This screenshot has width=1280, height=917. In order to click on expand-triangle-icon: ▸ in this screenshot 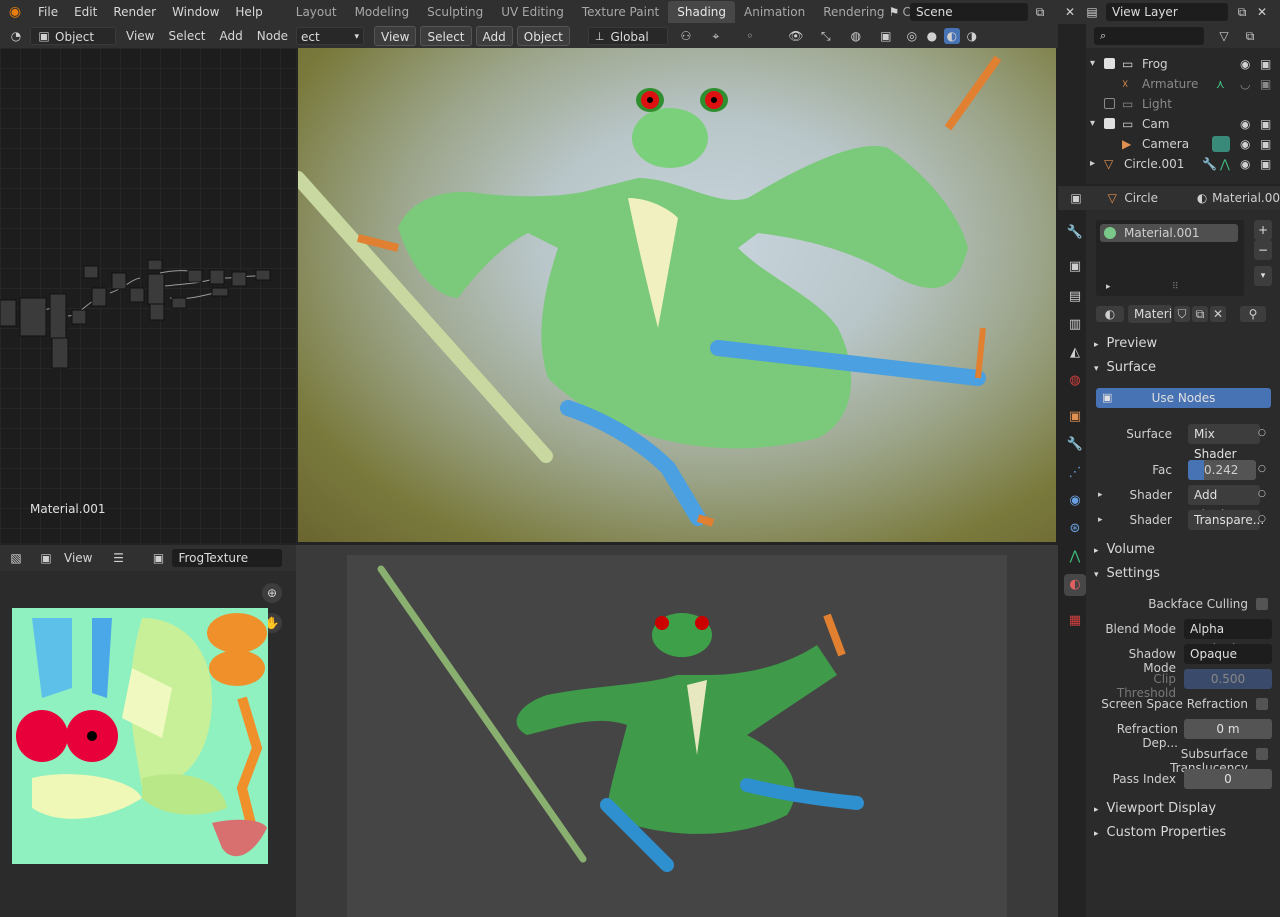, I will do `click(1108, 287)`.